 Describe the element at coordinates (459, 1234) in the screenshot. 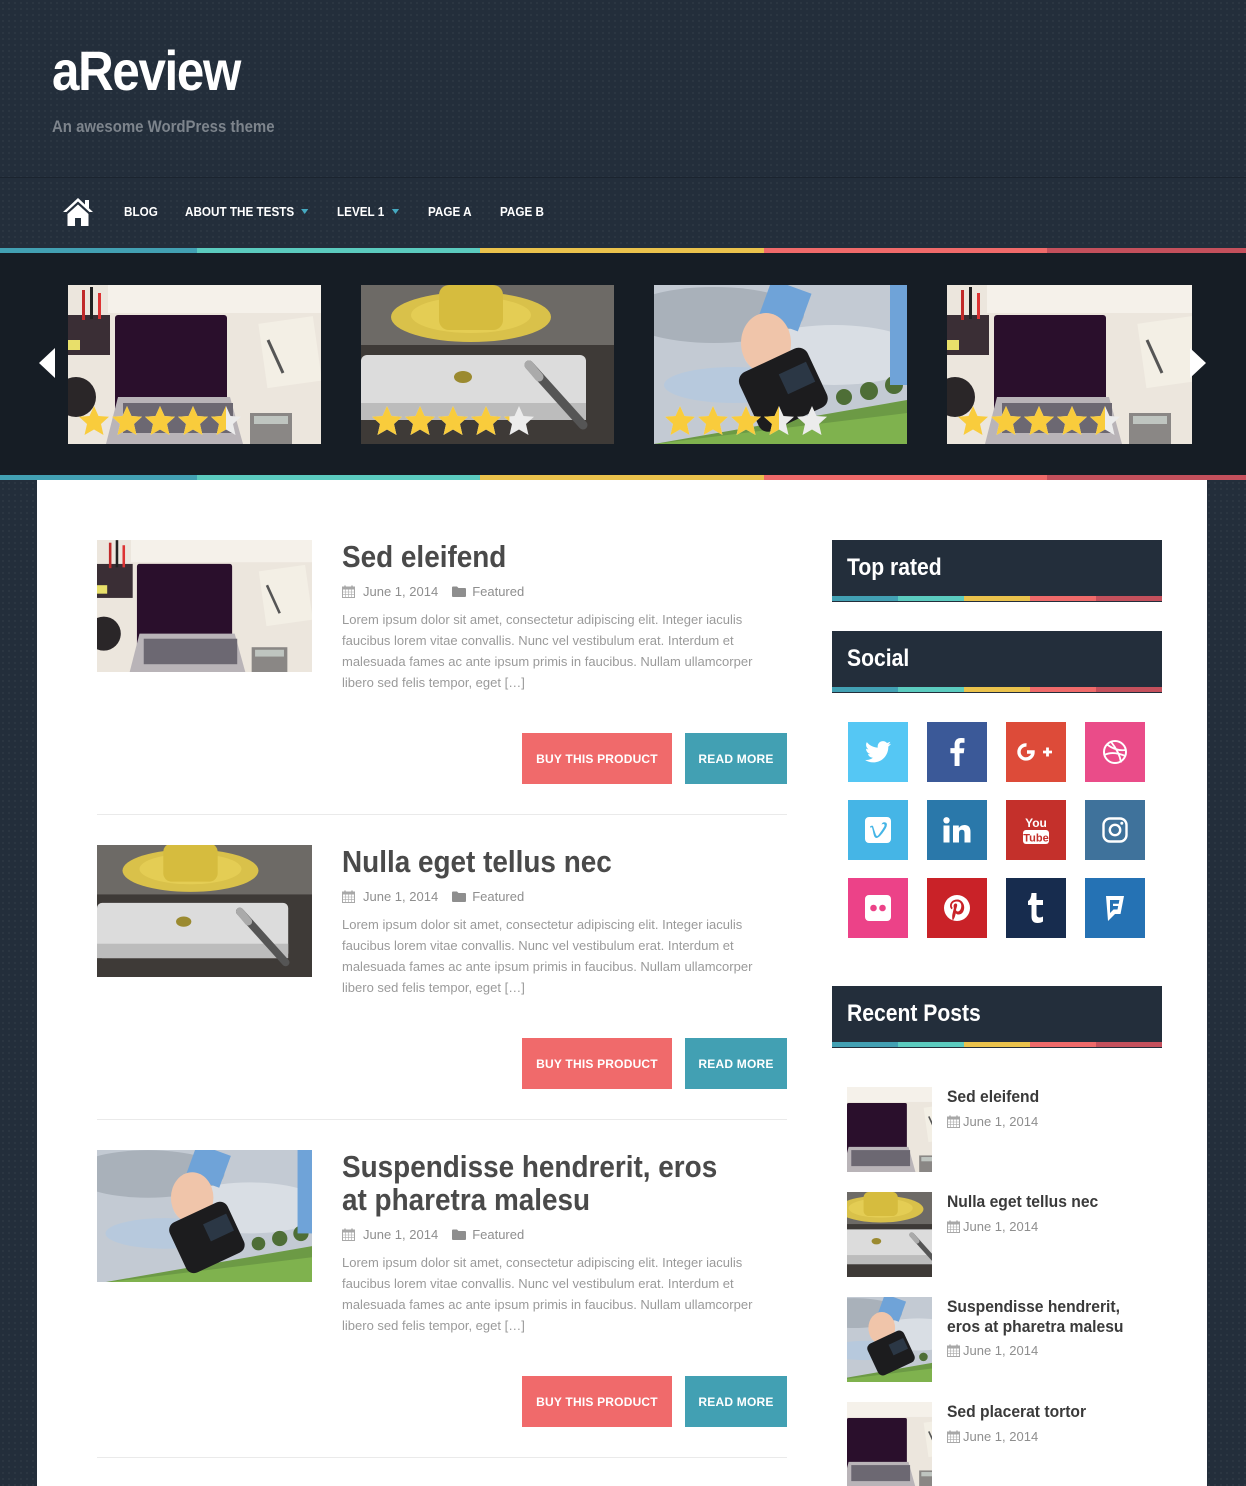

I see `folder-icon` at that location.